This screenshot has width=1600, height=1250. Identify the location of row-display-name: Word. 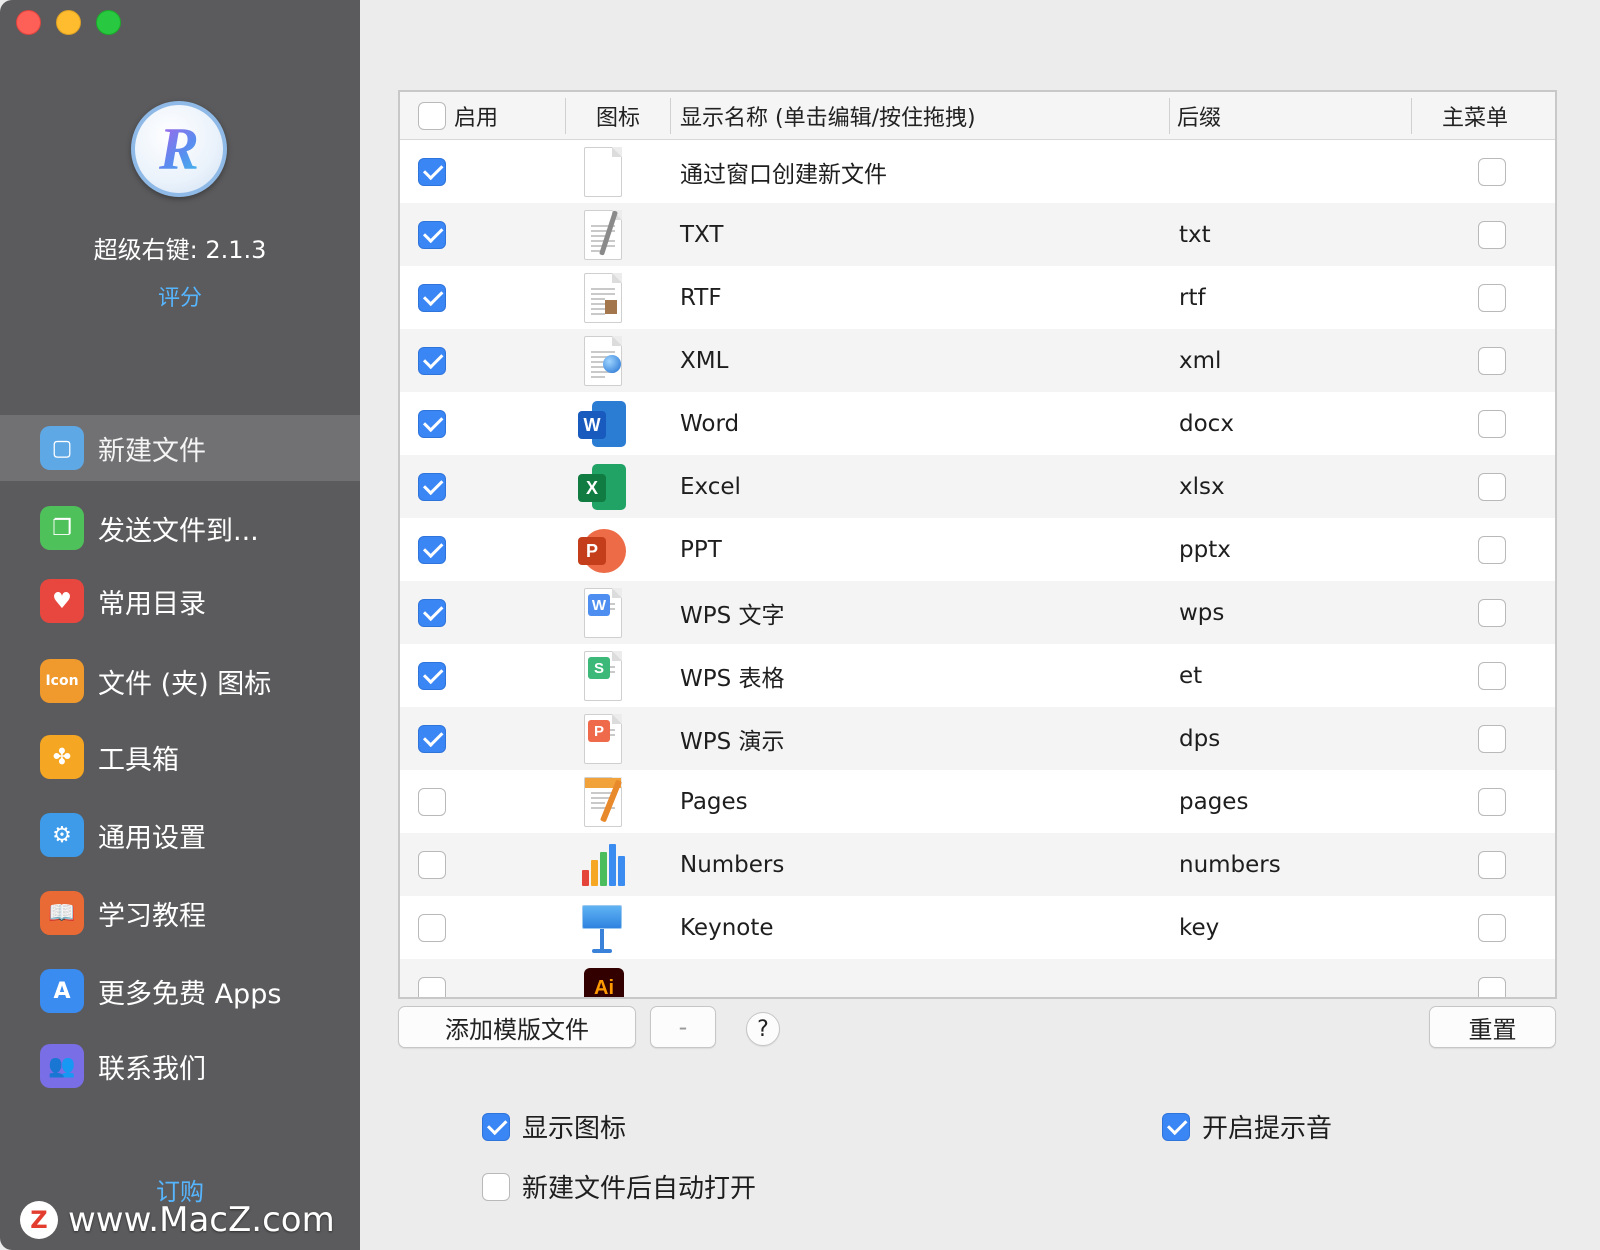
(709, 424).